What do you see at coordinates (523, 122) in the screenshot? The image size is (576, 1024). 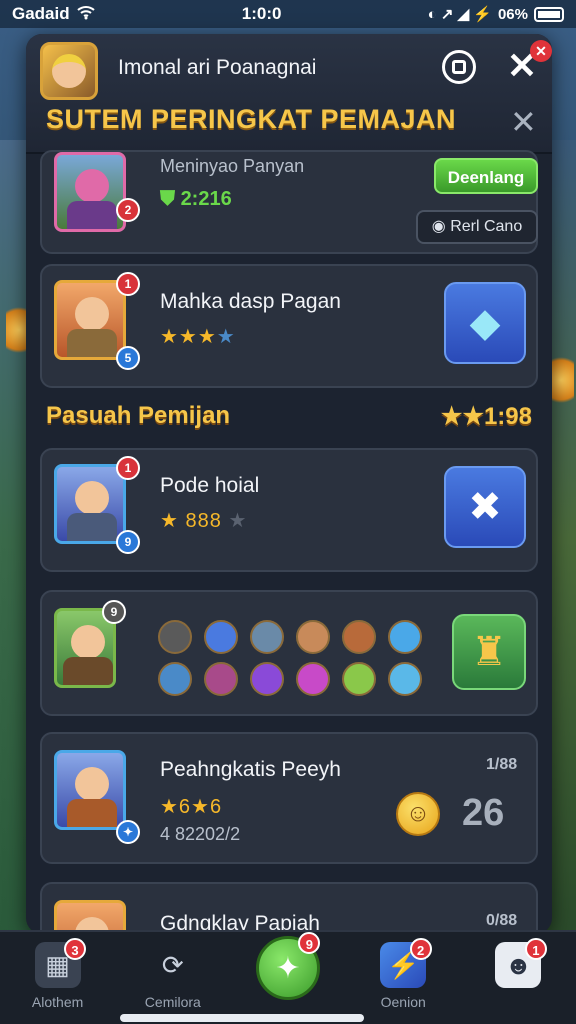 I see `close-icon: ✕` at bounding box center [523, 122].